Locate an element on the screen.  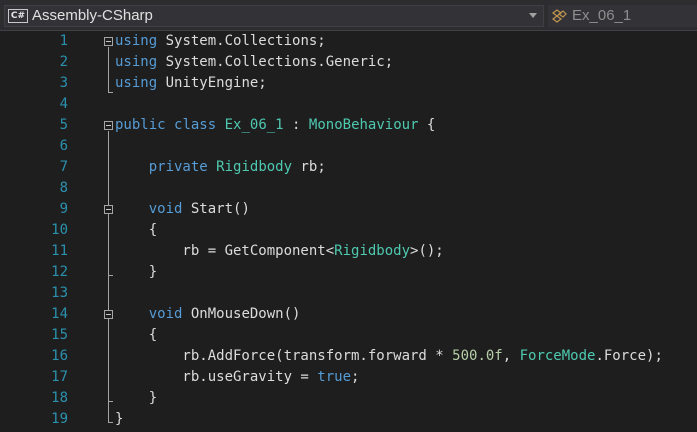
keyword-token: class is located at coordinates (195, 125).